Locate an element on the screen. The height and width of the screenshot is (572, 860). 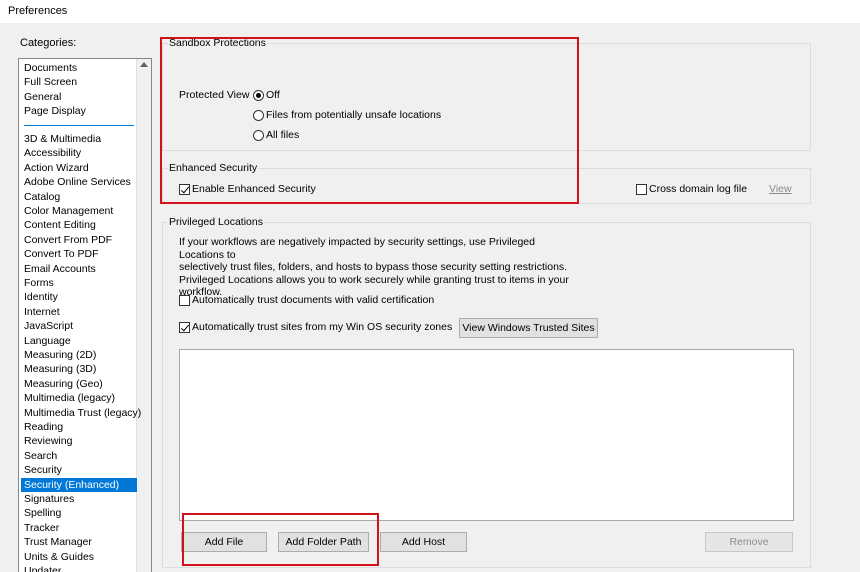
cross-domain-log-label: Cross domain log file is located at coordinates (698, 189).